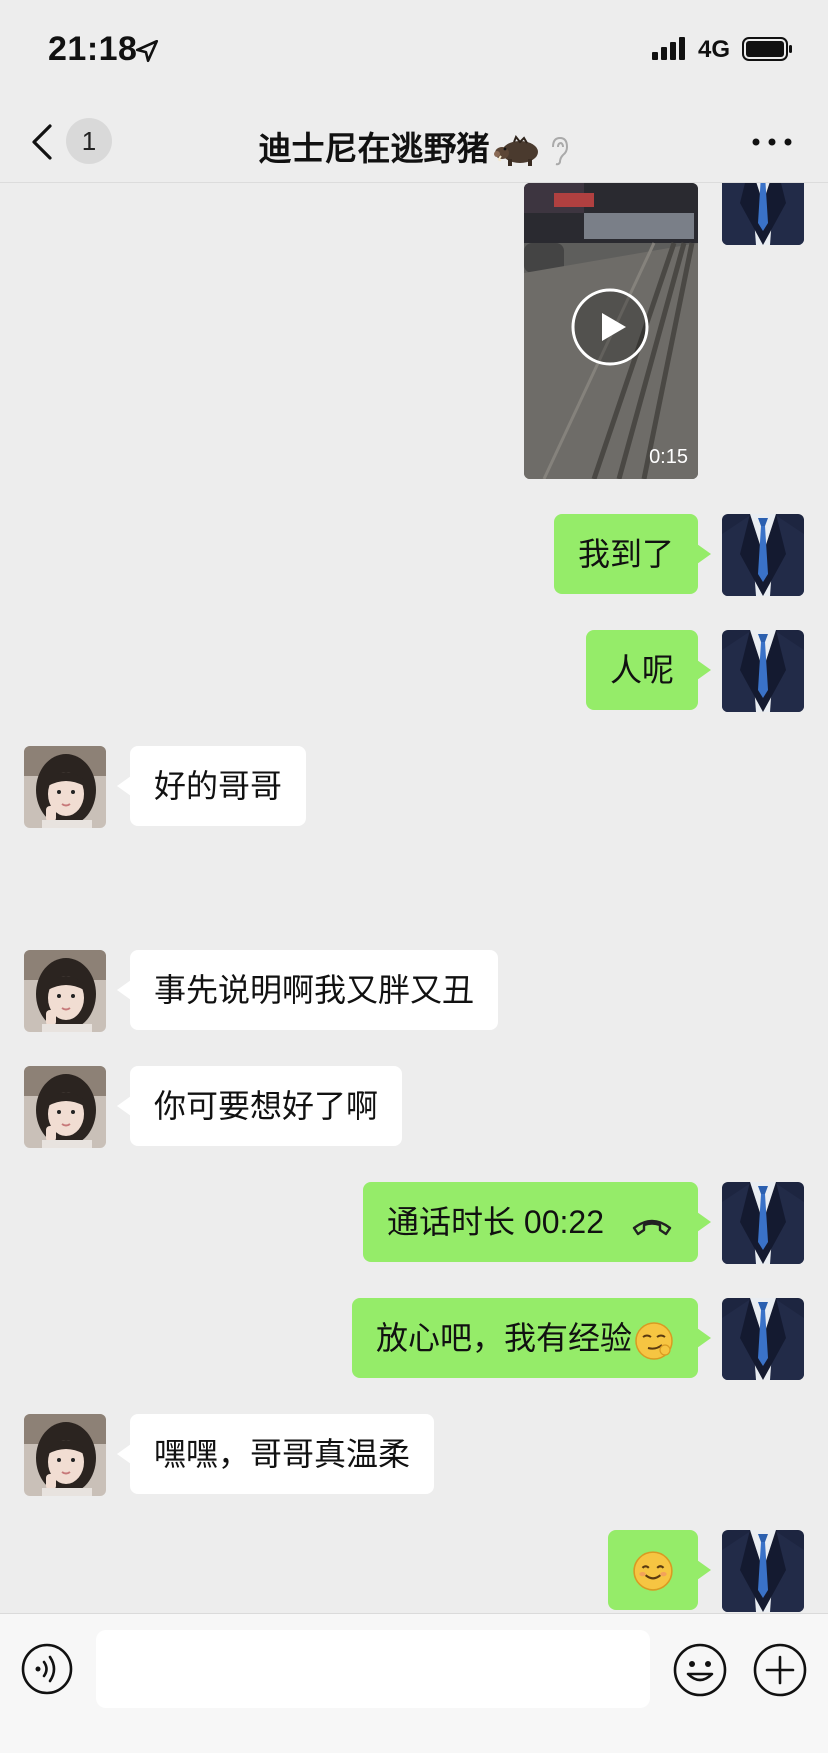  I want to click on network-type: 4G, so click(714, 49).